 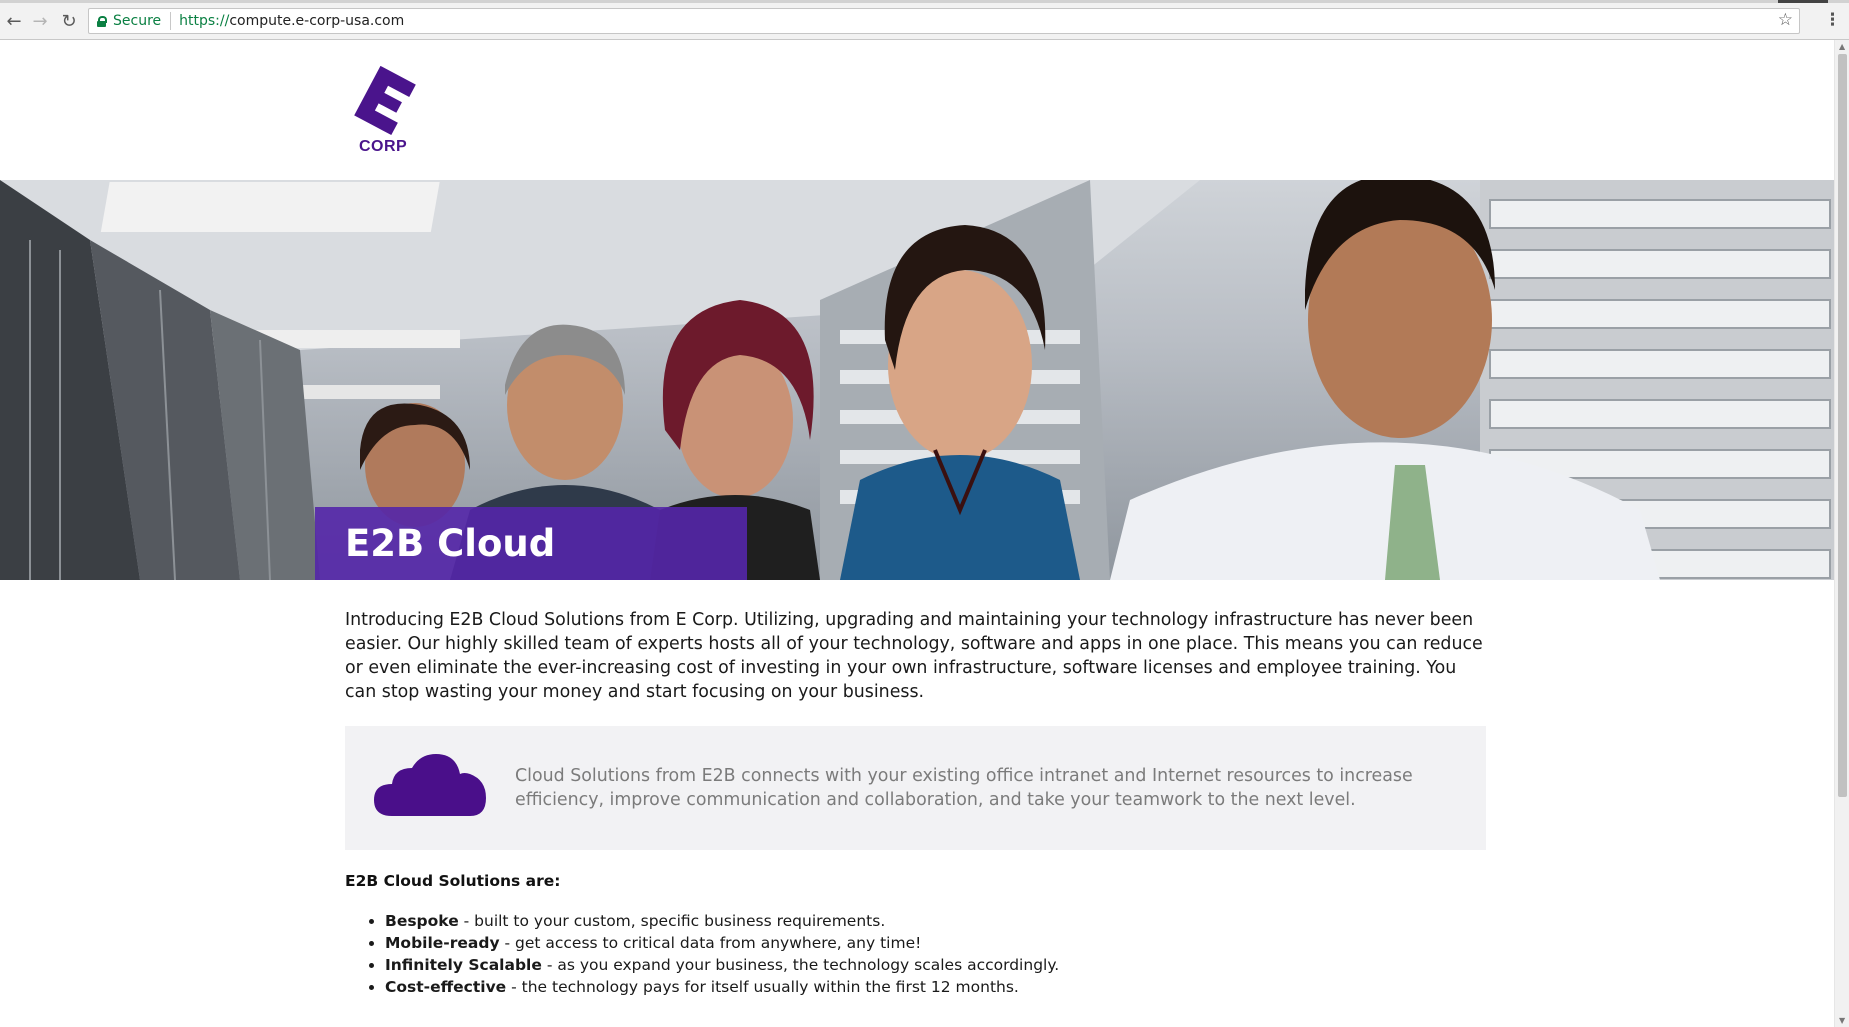 I want to click on scrollbar-thumb, so click(x=1842, y=425).